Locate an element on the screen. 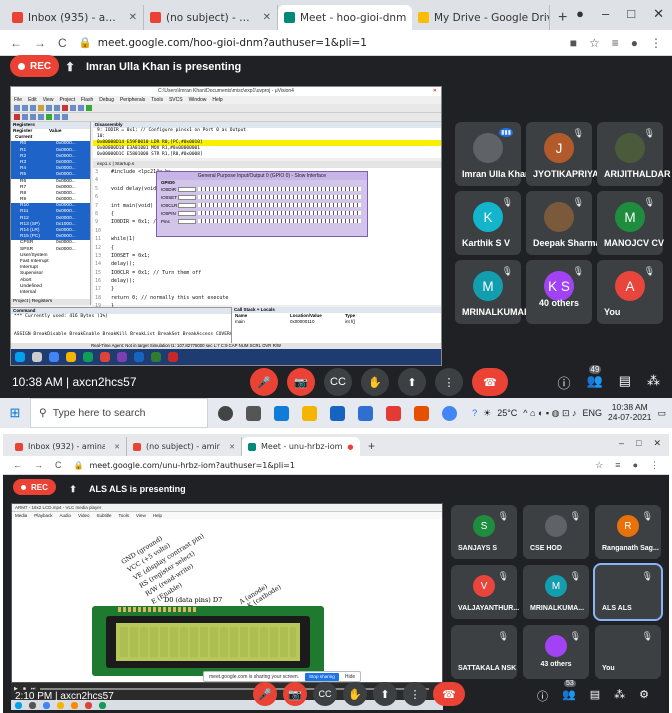 Image resolution: width=672 pixels, height=713 pixels. explorer-icon is located at coordinates (309, 413).